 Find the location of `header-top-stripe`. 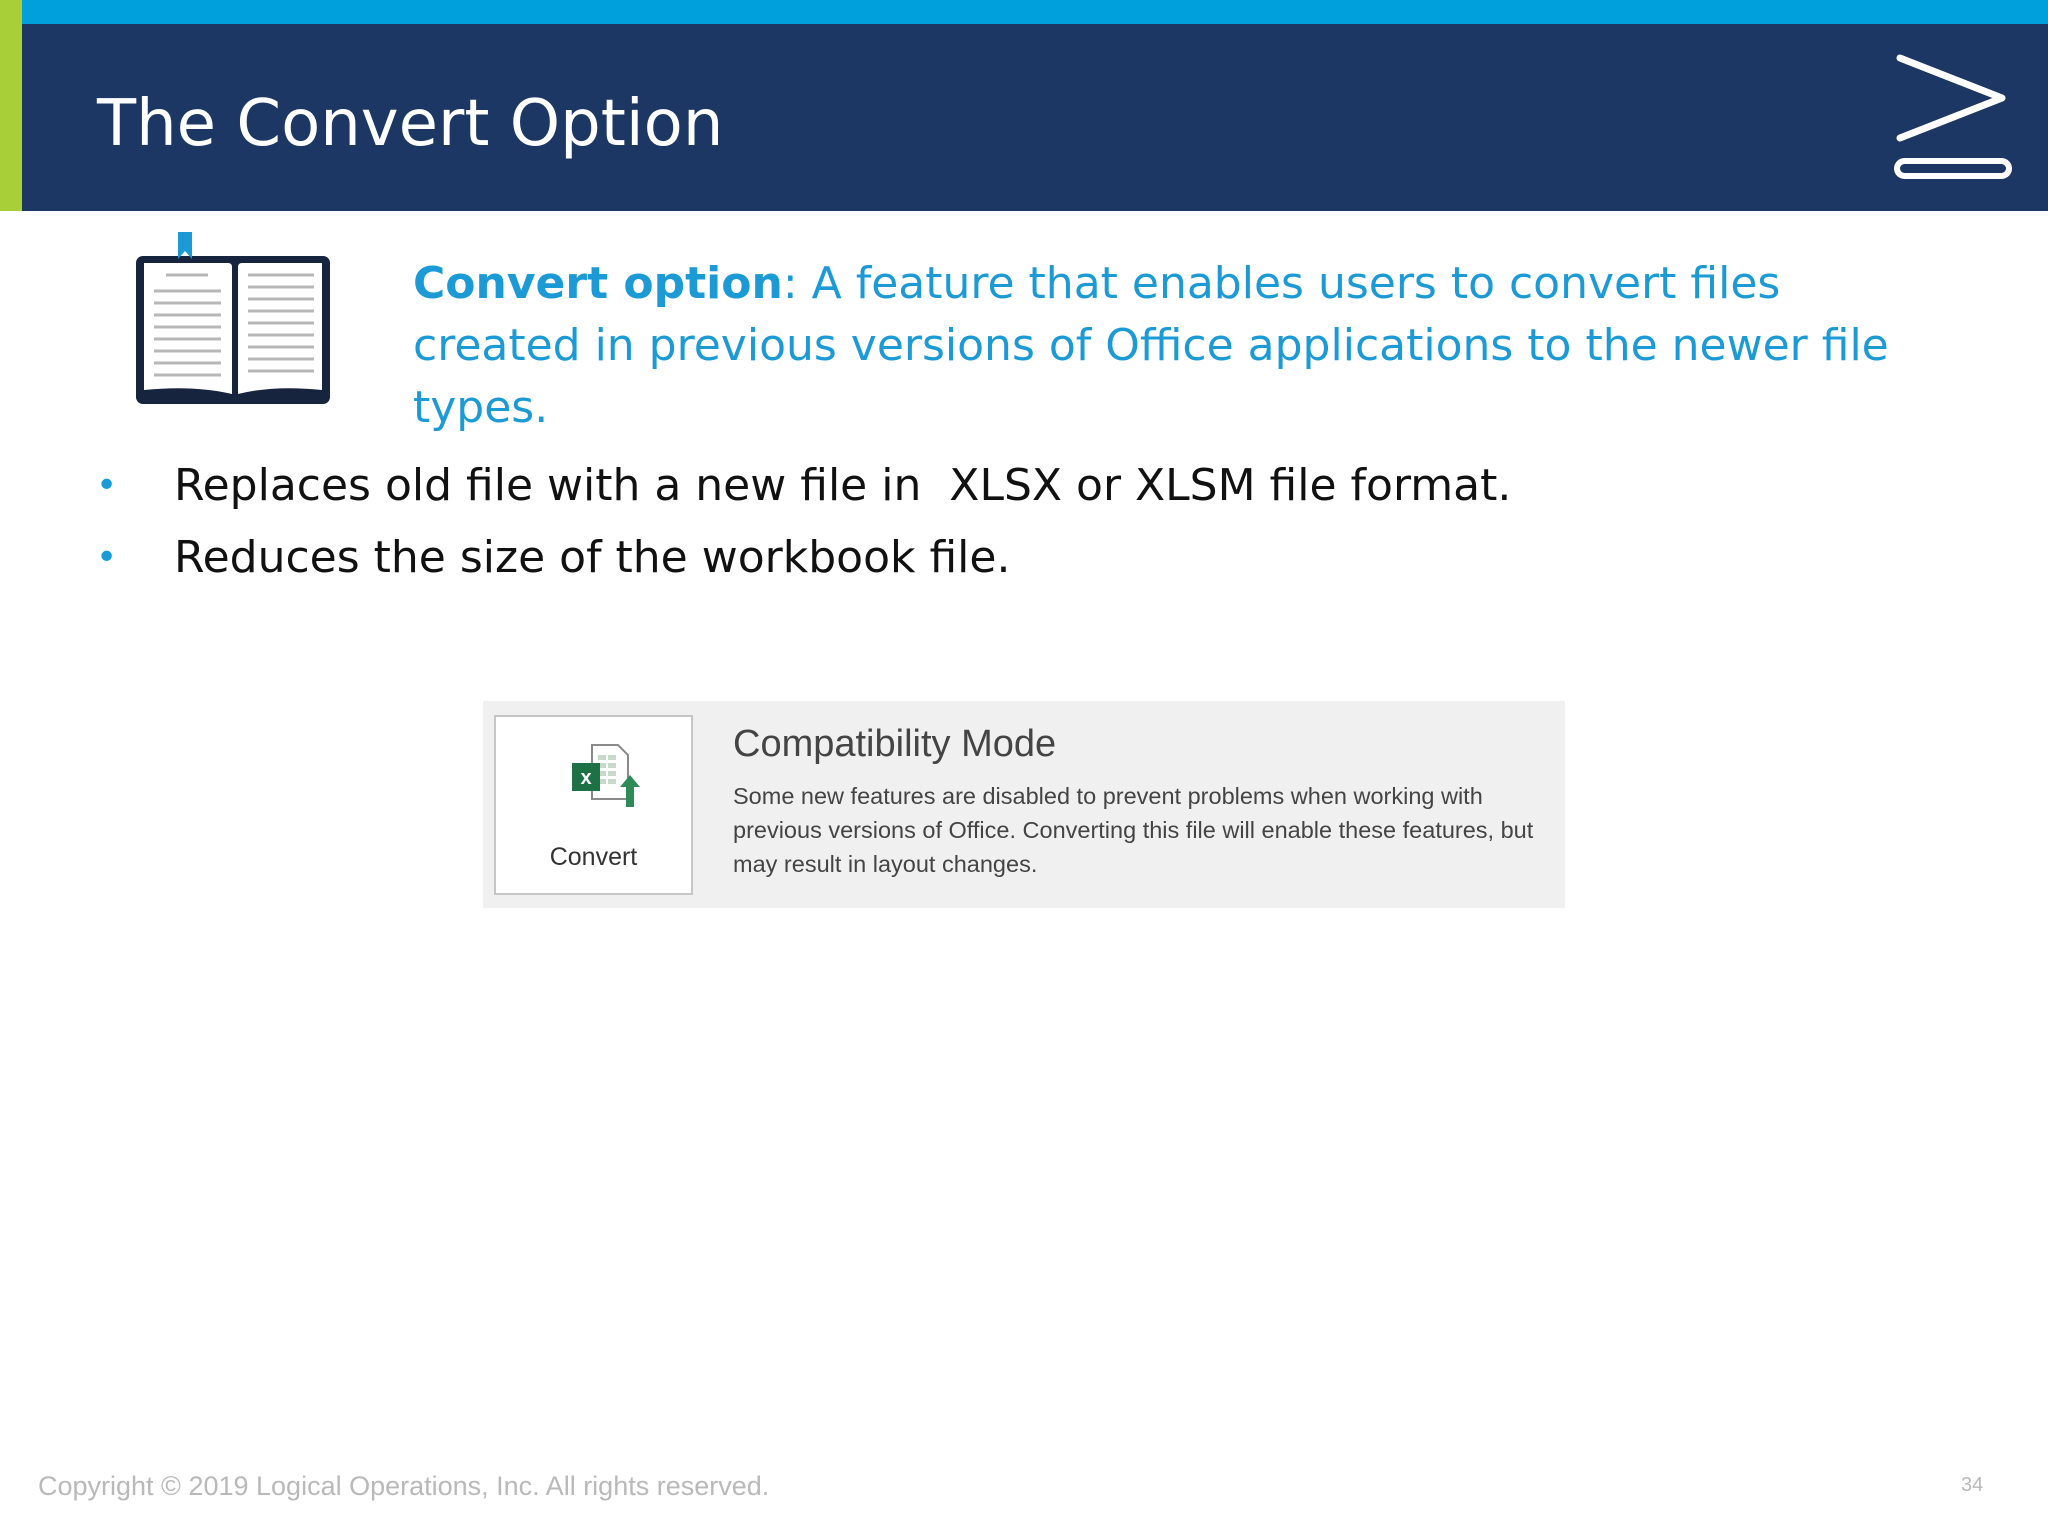

header-top-stripe is located at coordinates (1024, 12).